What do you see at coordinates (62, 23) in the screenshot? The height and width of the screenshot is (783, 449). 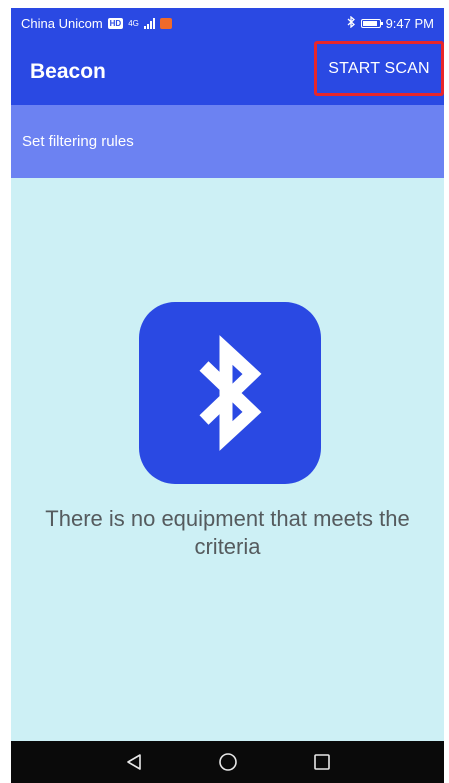 I see `carrier-name: China Unicom` at bounding box center [62, 23].